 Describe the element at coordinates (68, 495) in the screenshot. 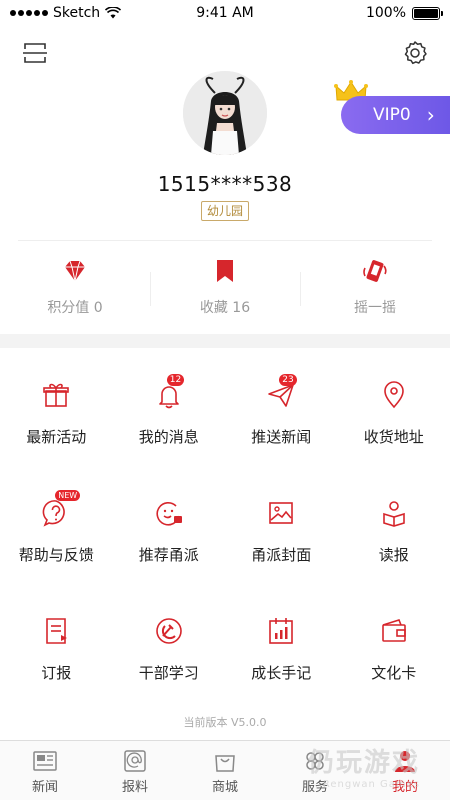

I see `new-badge: NEW` at that location.